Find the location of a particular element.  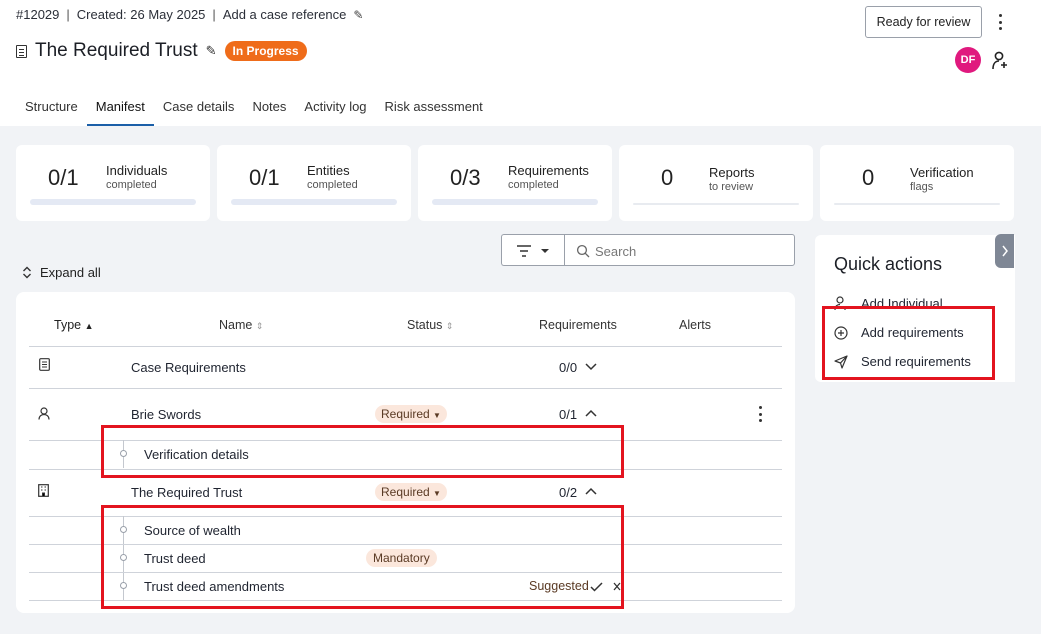

tab-notes: Notes is located at coordinates (269, 108).